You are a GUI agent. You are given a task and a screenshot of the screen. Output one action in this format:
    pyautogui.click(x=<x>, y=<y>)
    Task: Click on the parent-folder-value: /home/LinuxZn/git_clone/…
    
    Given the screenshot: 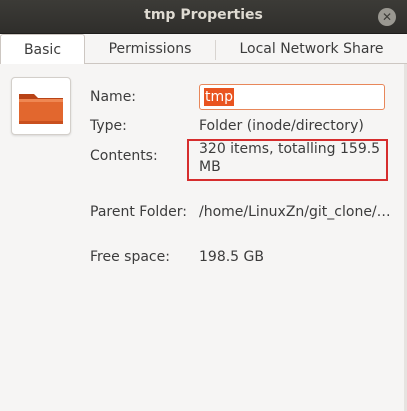 What is the action you would take?
    pyautogui.click(x=295, y=212)
    